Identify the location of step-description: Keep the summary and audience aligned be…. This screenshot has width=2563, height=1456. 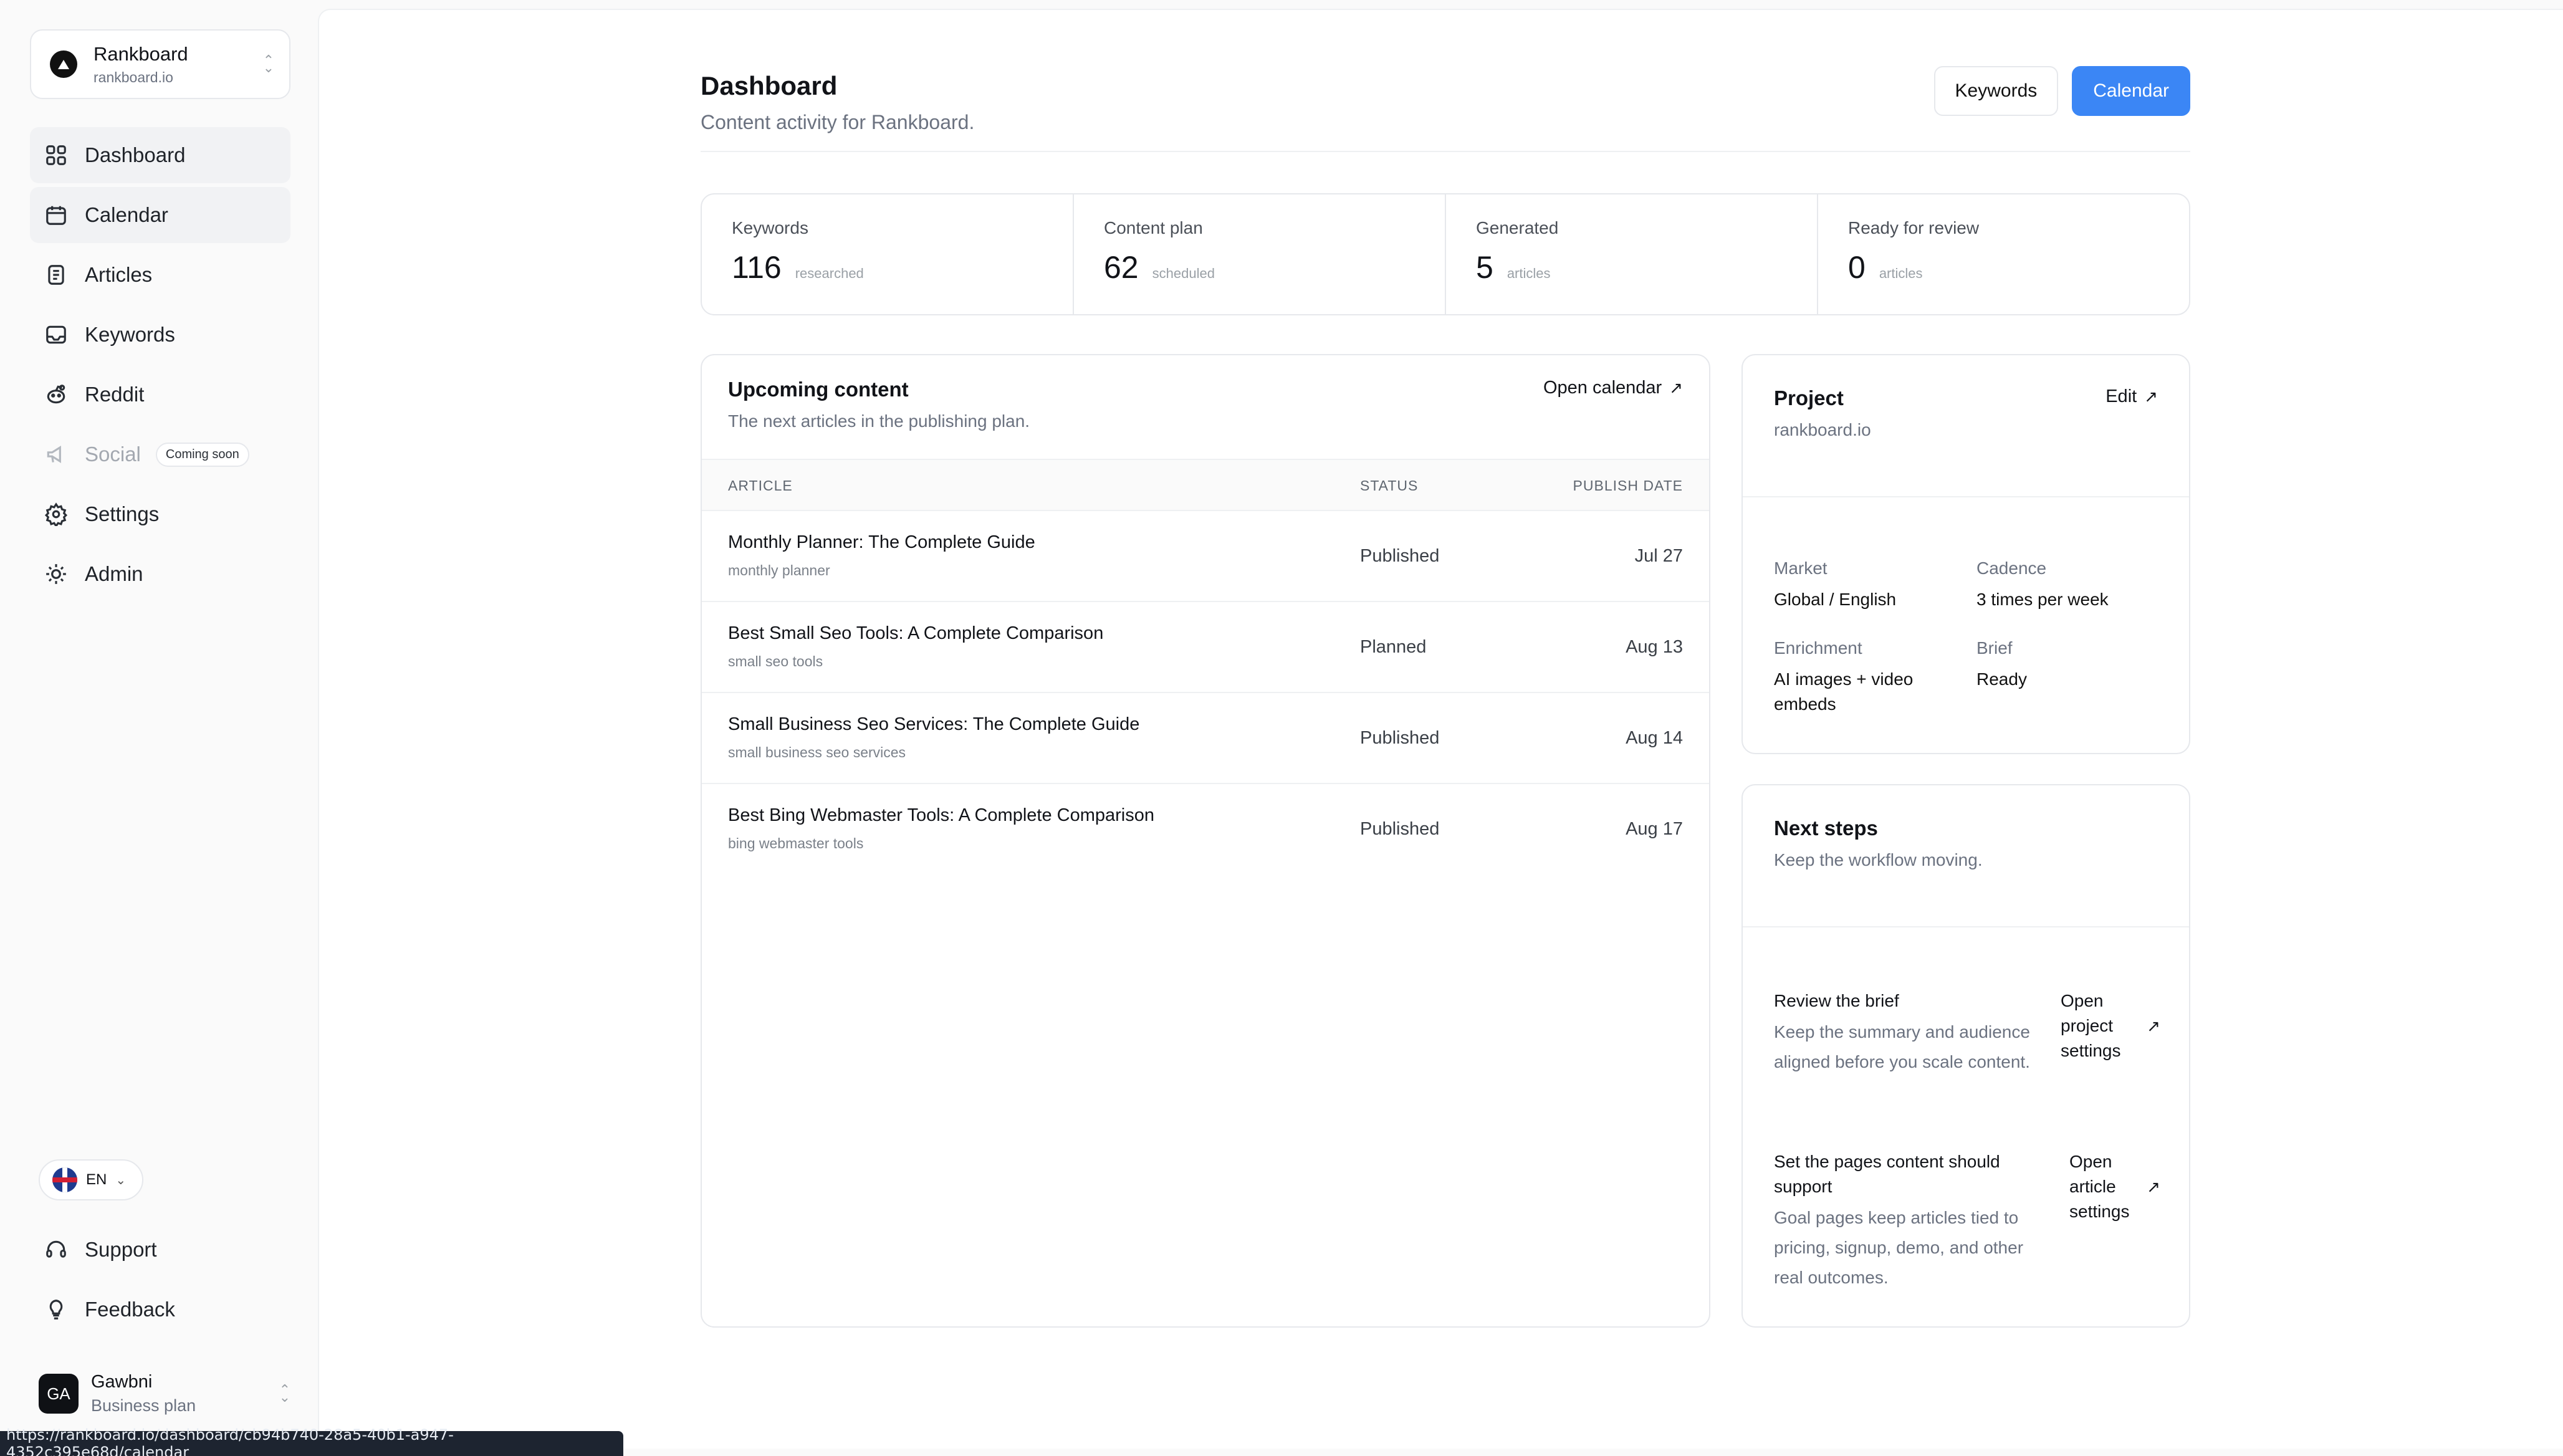
(1902, 1046).